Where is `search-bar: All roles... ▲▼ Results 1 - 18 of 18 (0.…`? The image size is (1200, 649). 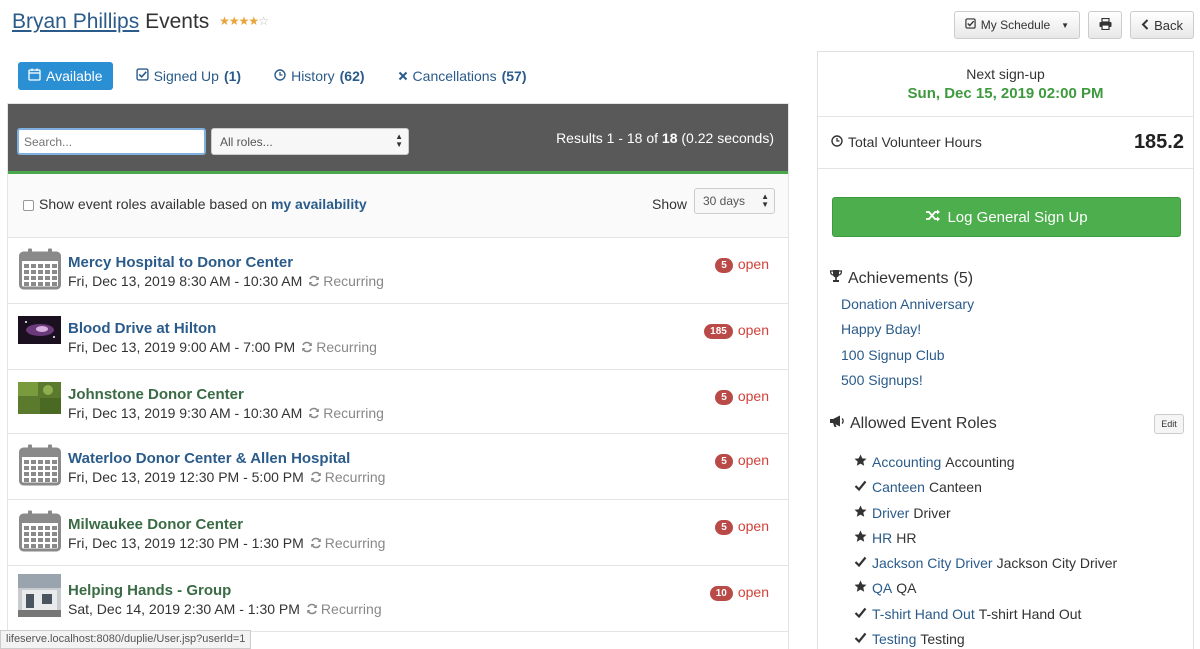
search-bar: All roles... ▲▼ Results 1 - 18 of 18 (0.… is located at coordinates (398, 139).